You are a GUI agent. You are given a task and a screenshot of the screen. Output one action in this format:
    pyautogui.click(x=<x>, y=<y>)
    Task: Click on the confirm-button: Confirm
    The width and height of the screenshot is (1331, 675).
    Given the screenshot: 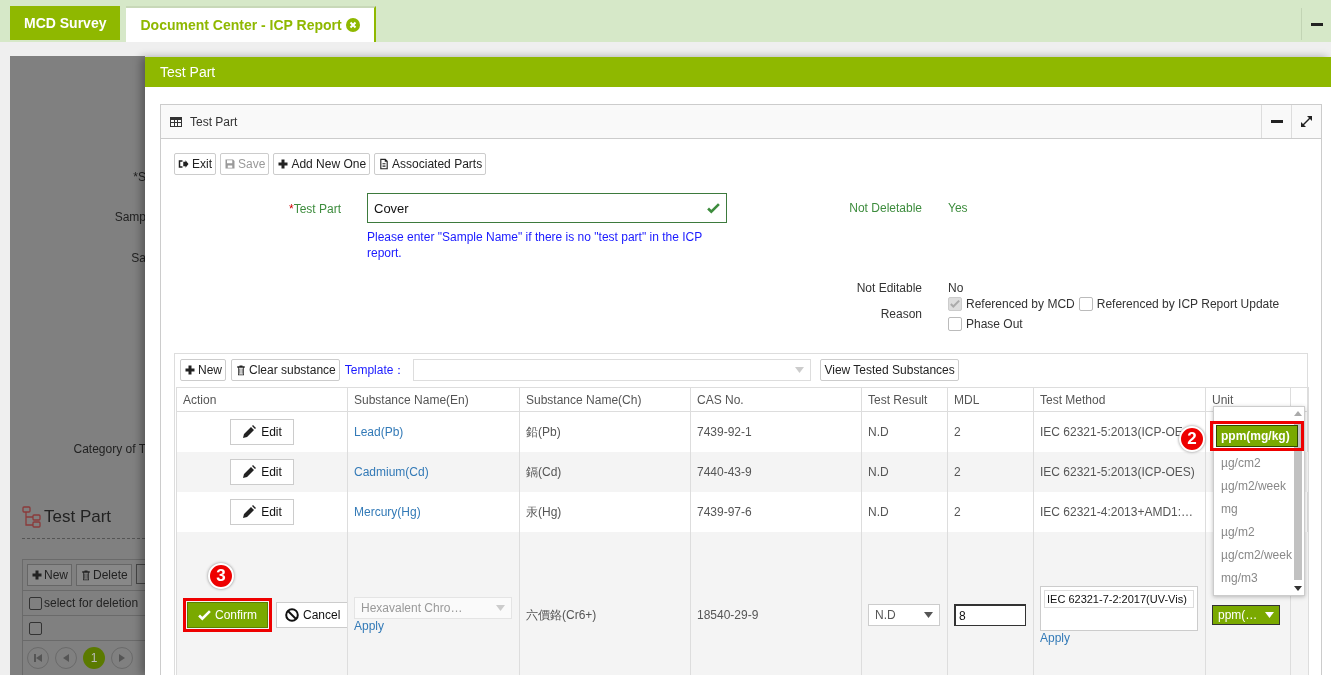 What is the action you would take?
    pyautogui.click(x=227, y=615)
    